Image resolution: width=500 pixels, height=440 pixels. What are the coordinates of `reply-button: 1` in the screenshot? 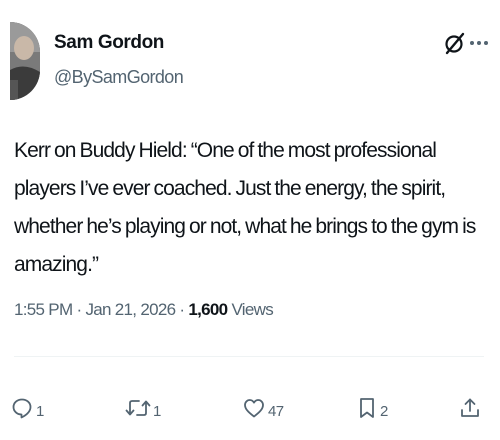 It's located at (27, 408).